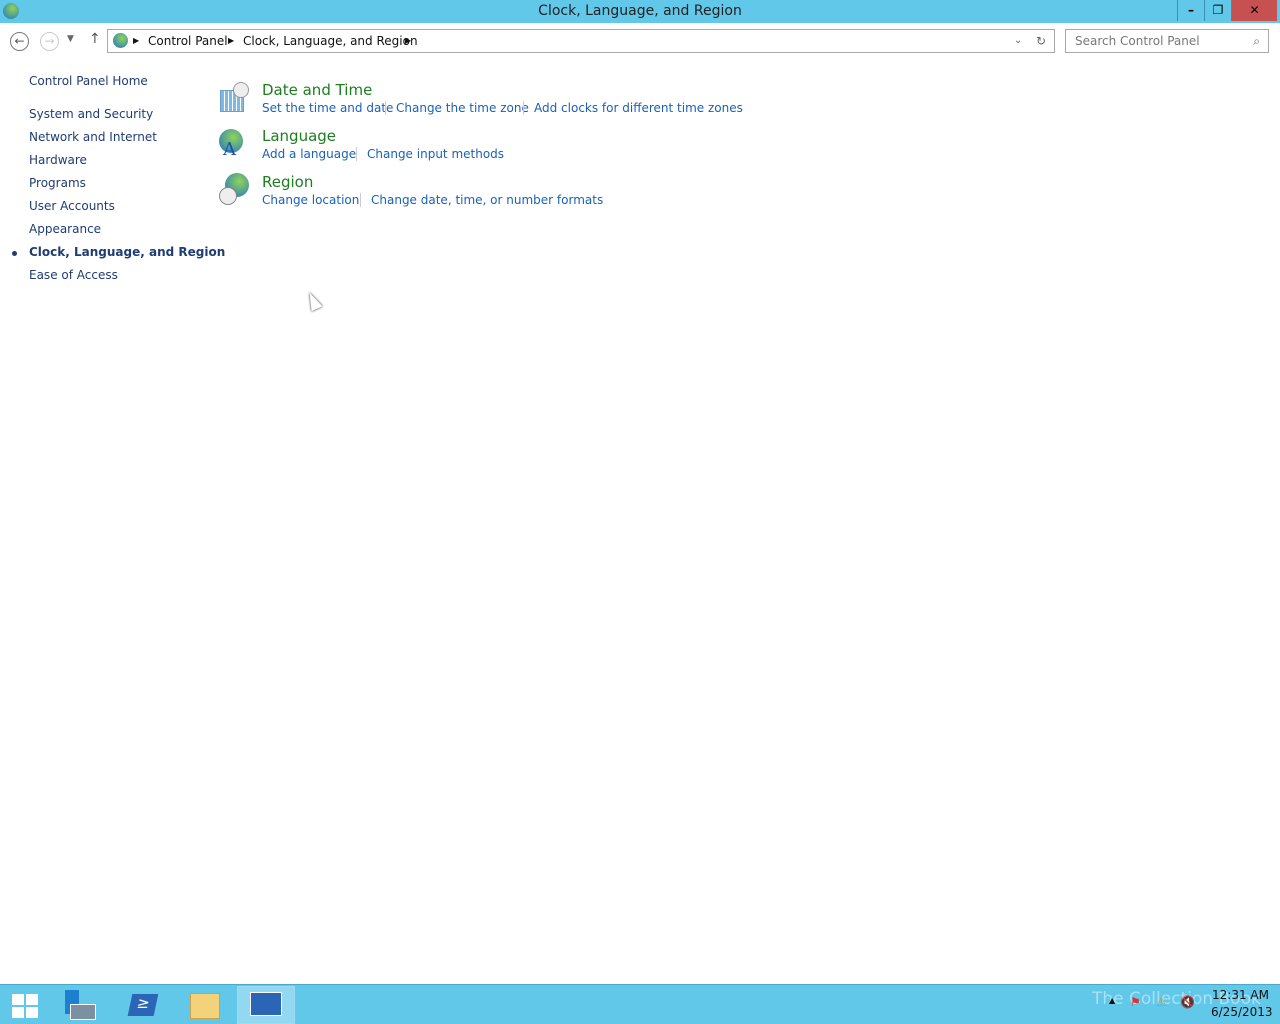 The image size is (1280, 1024). I want to click on window-title: Clock, Language, and Region, so click(640, 11).